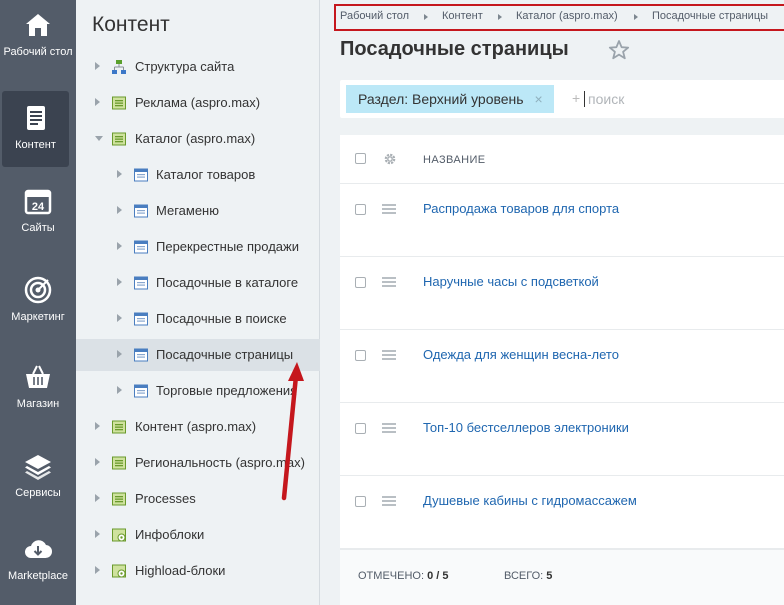  What do you see at coordinates (390, 159) in the screenshot?
I see `gear-icon` at bounding box center [390, 159].